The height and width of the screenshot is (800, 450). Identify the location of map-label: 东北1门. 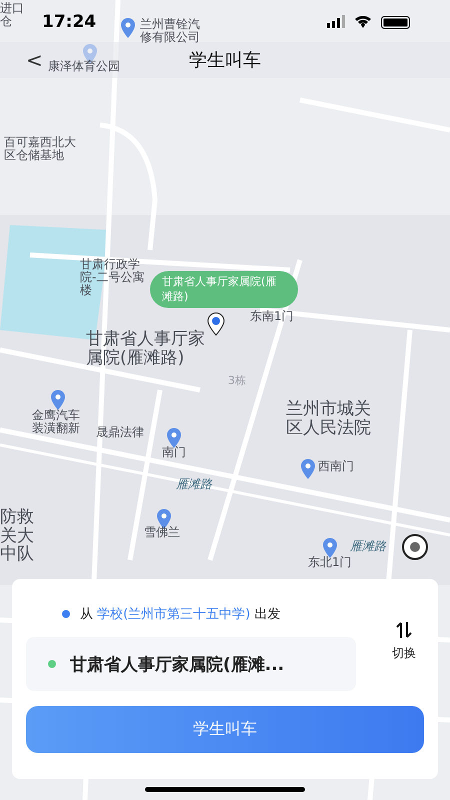
(330, 563).